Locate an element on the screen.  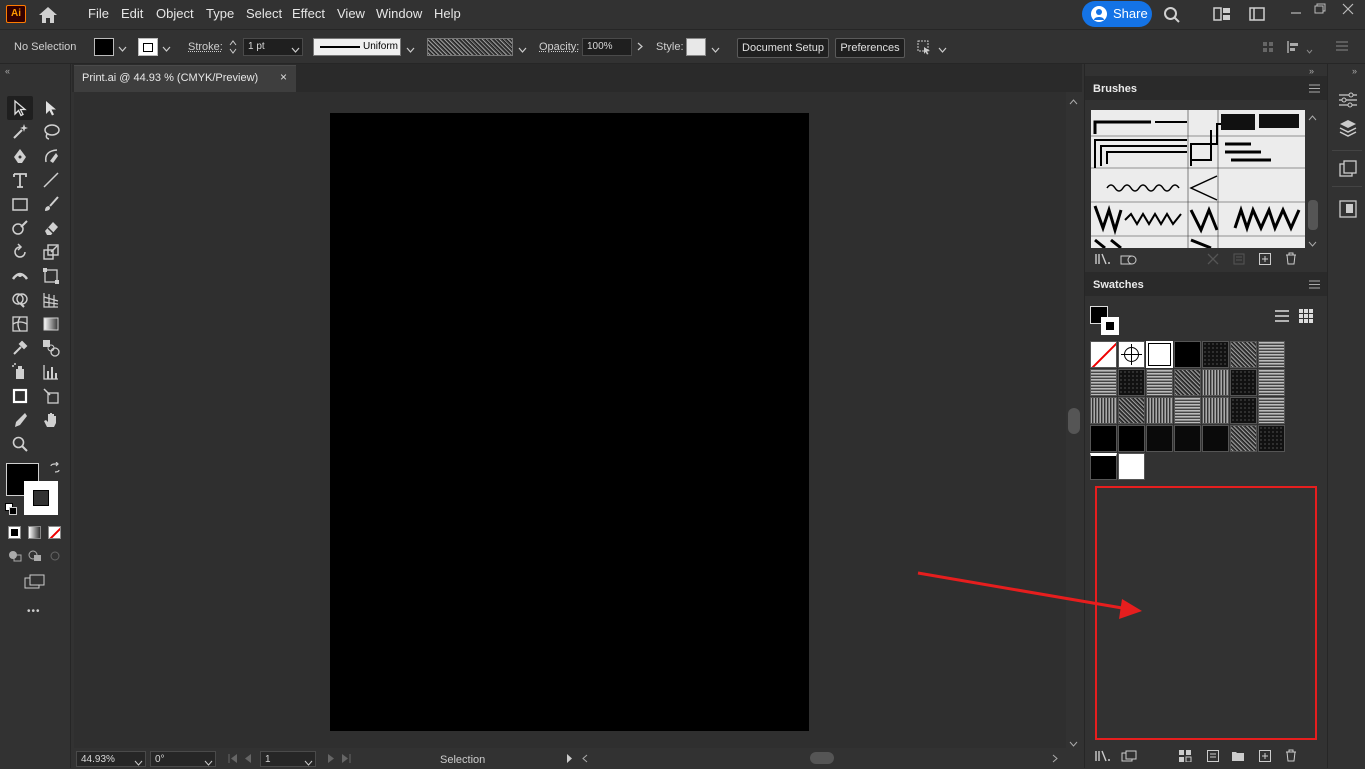
vertical-scrollbar is located at coordinates (1074, 420).